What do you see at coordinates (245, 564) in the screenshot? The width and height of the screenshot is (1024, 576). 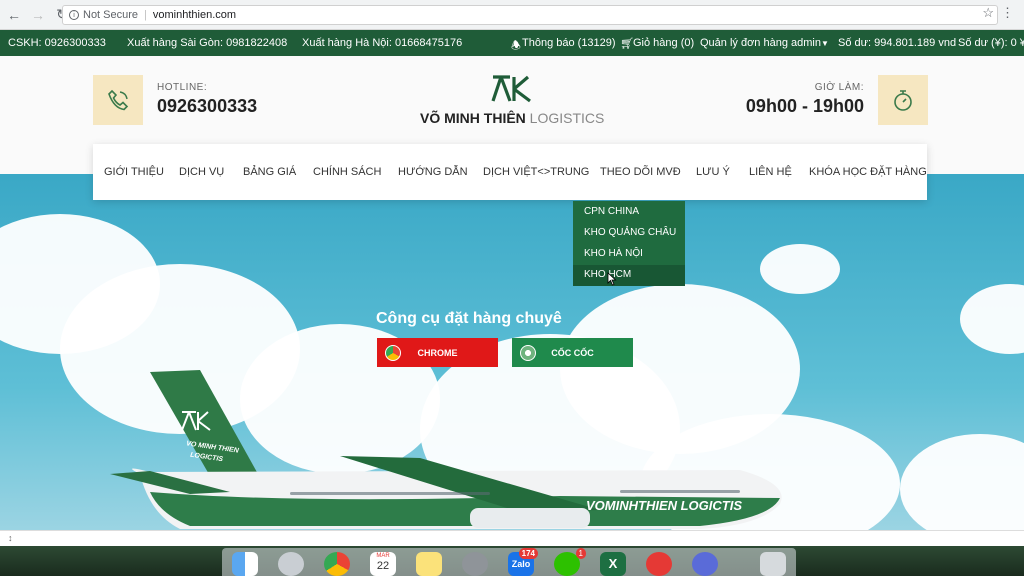 I see `finder-icon` at bounding box center [245, 564].